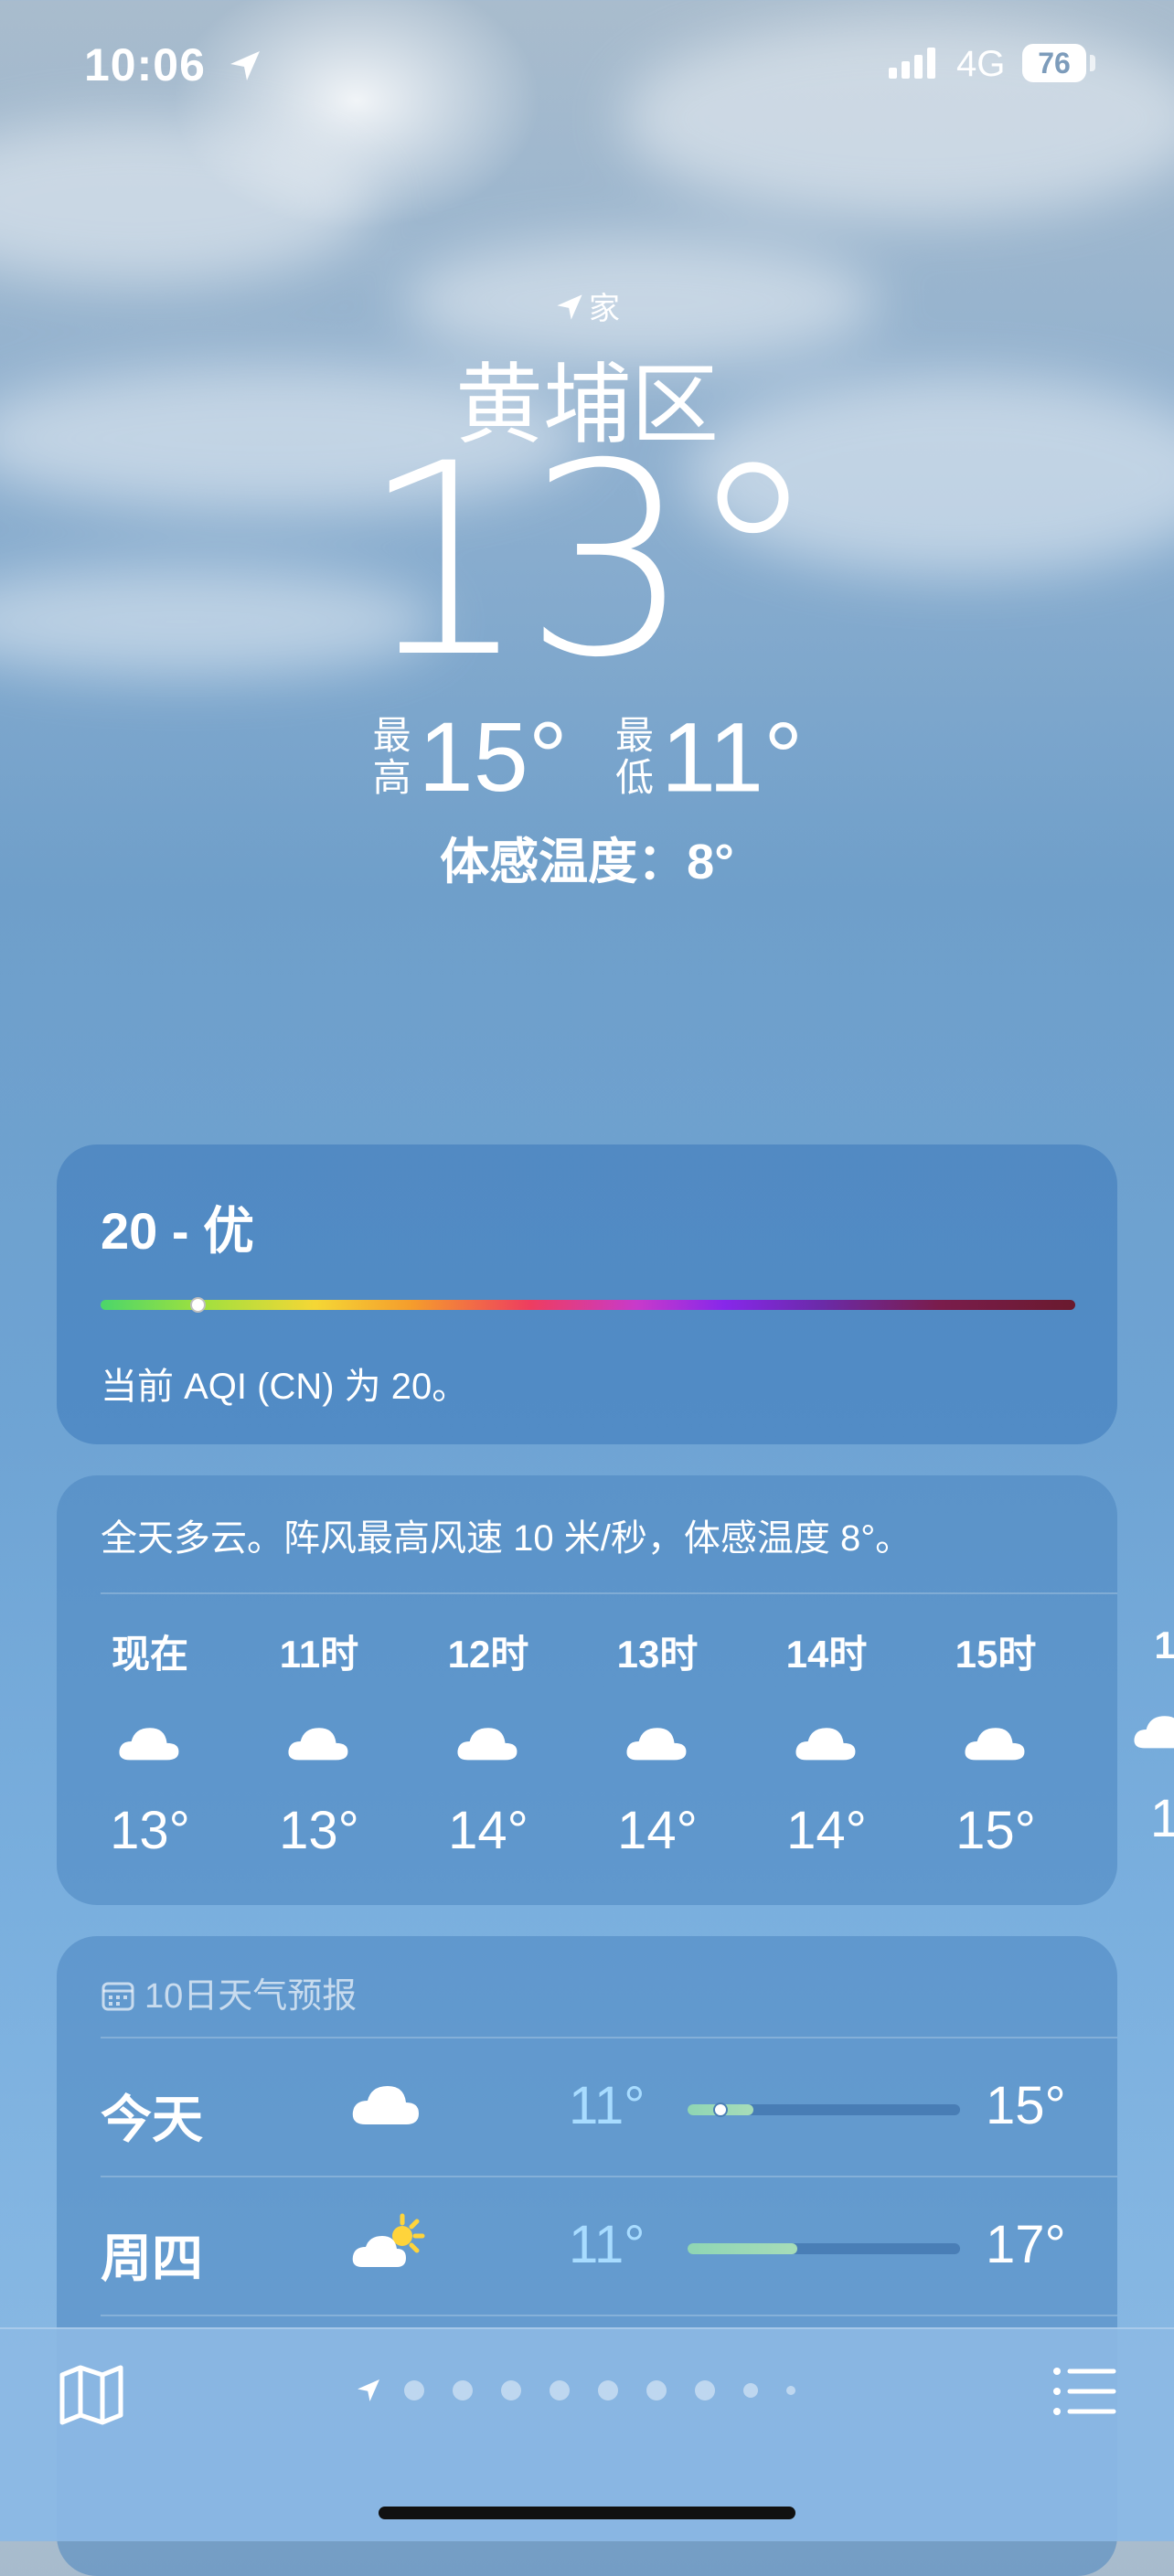 Image resolution: width=1174 pixels, height=2576 pixels. What do you see at coordinates (178, 1231) in the screenshot?
I see `aqi-title: 20 - 优` at bounding box center [178, 1231].